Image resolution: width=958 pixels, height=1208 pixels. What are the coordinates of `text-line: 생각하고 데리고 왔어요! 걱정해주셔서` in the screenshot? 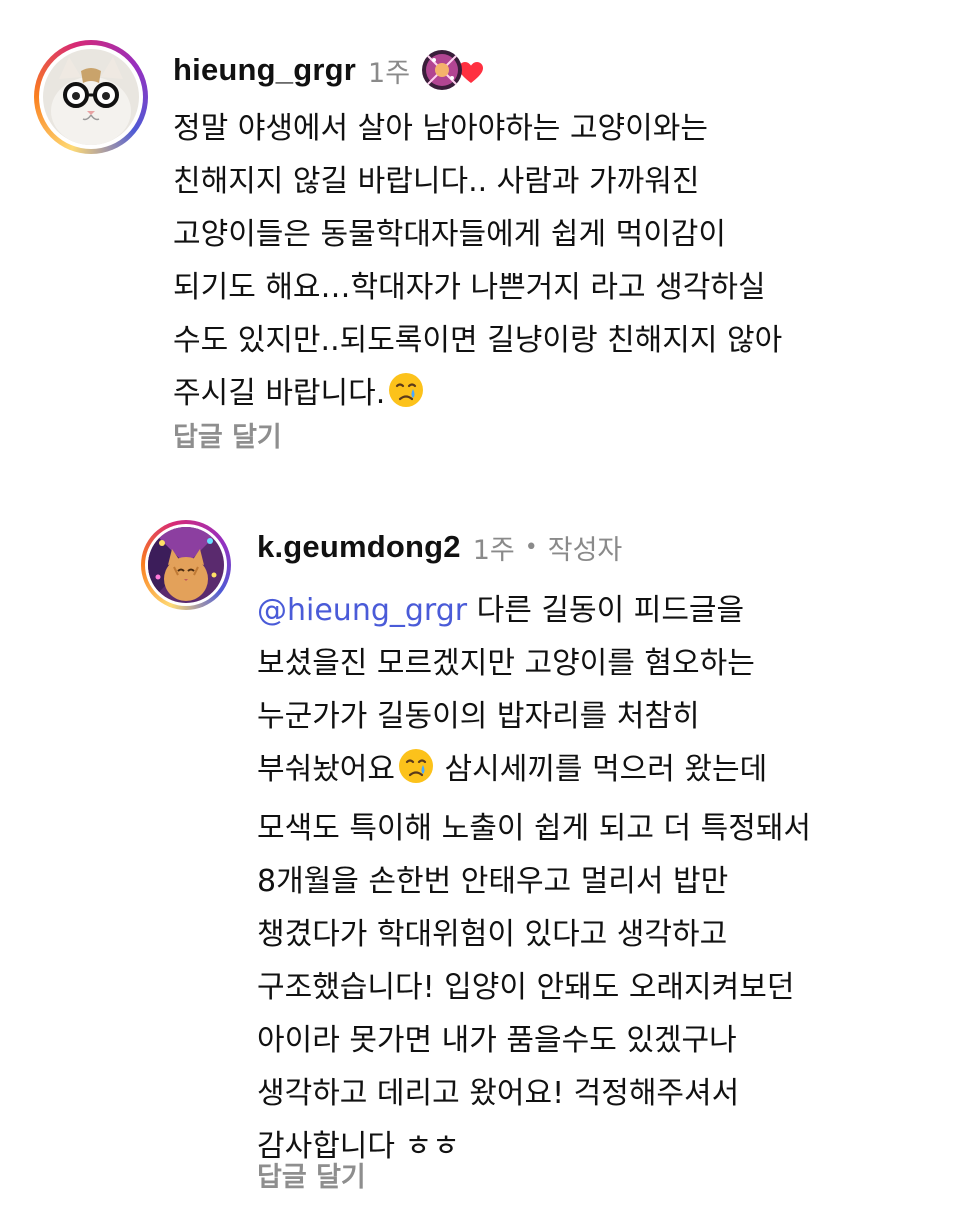 It's located at (498, 1093).